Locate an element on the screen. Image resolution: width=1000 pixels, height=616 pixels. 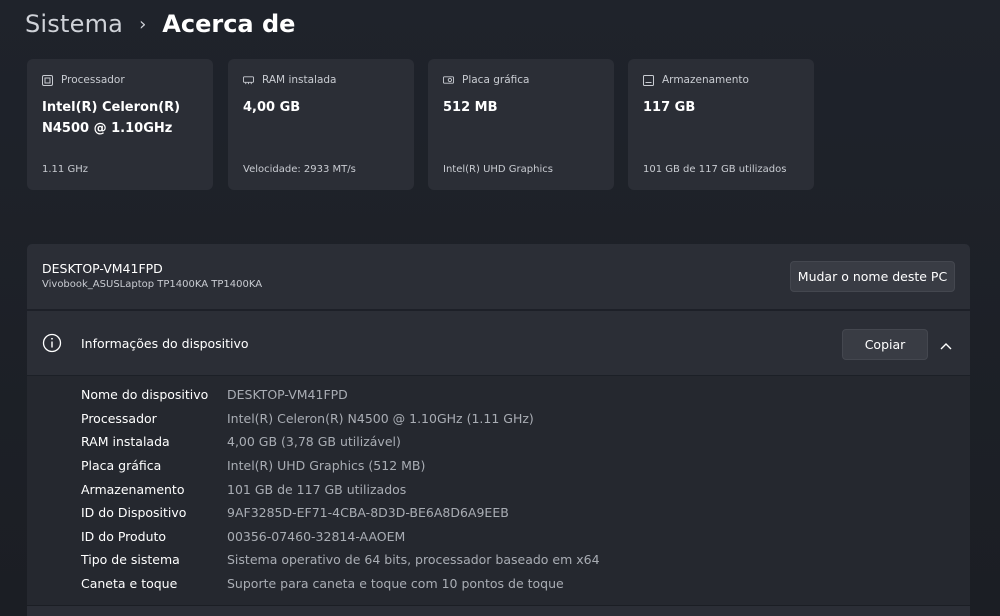
info-label: Tipo de sistema is located at coordinates (130, 559).